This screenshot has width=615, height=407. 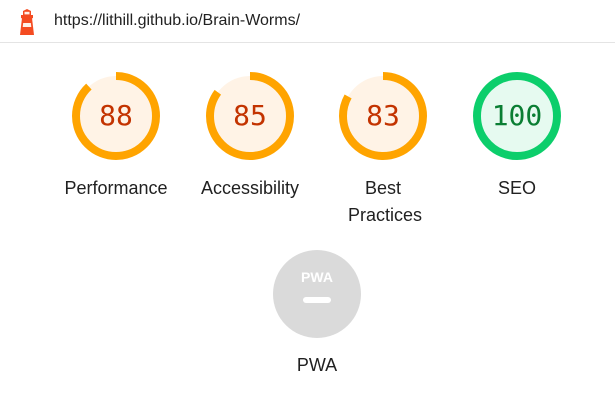 What do you see at coordinates (27, 22) in the screenshot?
I see `lighthouse-icon` at bounding box center [27, 22].